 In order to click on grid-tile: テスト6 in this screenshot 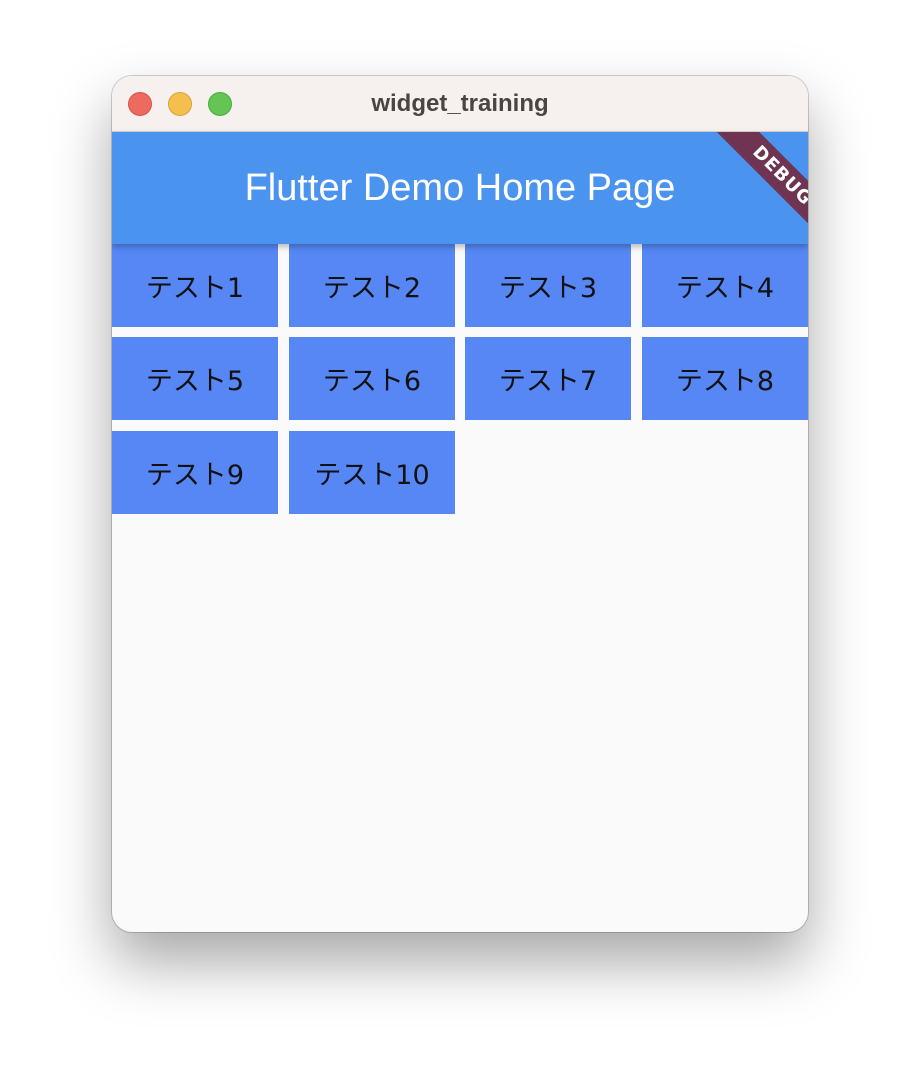, I will do `click(372, 378)`.